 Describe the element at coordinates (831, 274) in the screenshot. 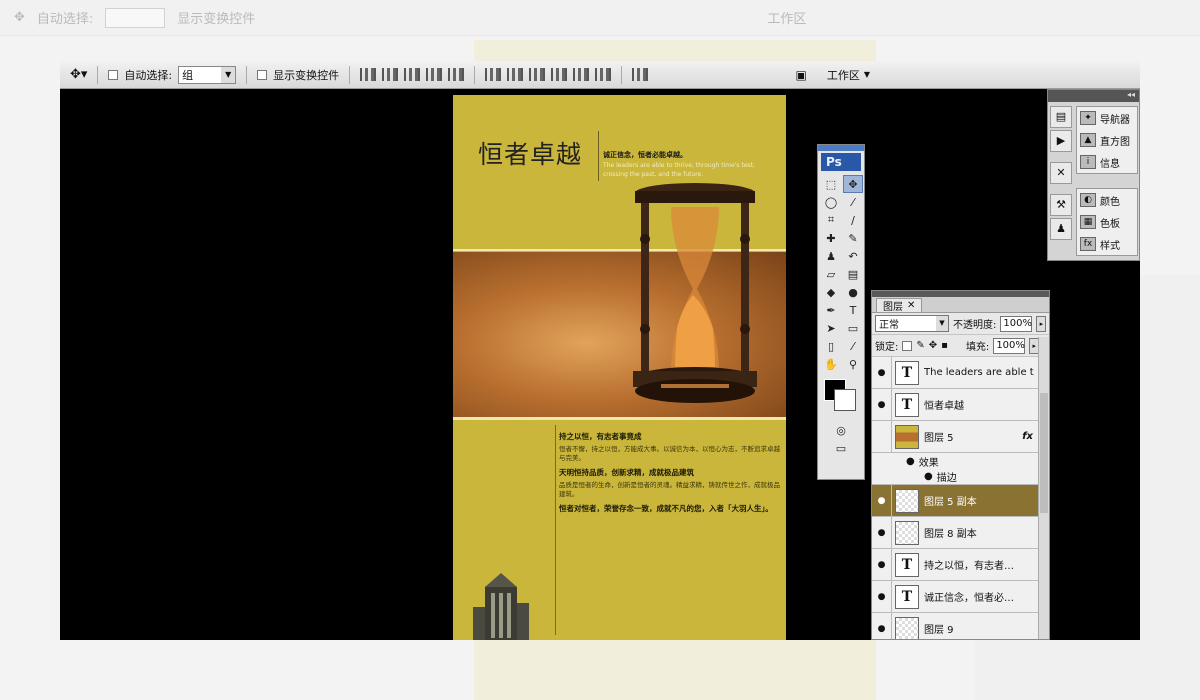

I see `eraser-tool-icon: ▱` at that location.